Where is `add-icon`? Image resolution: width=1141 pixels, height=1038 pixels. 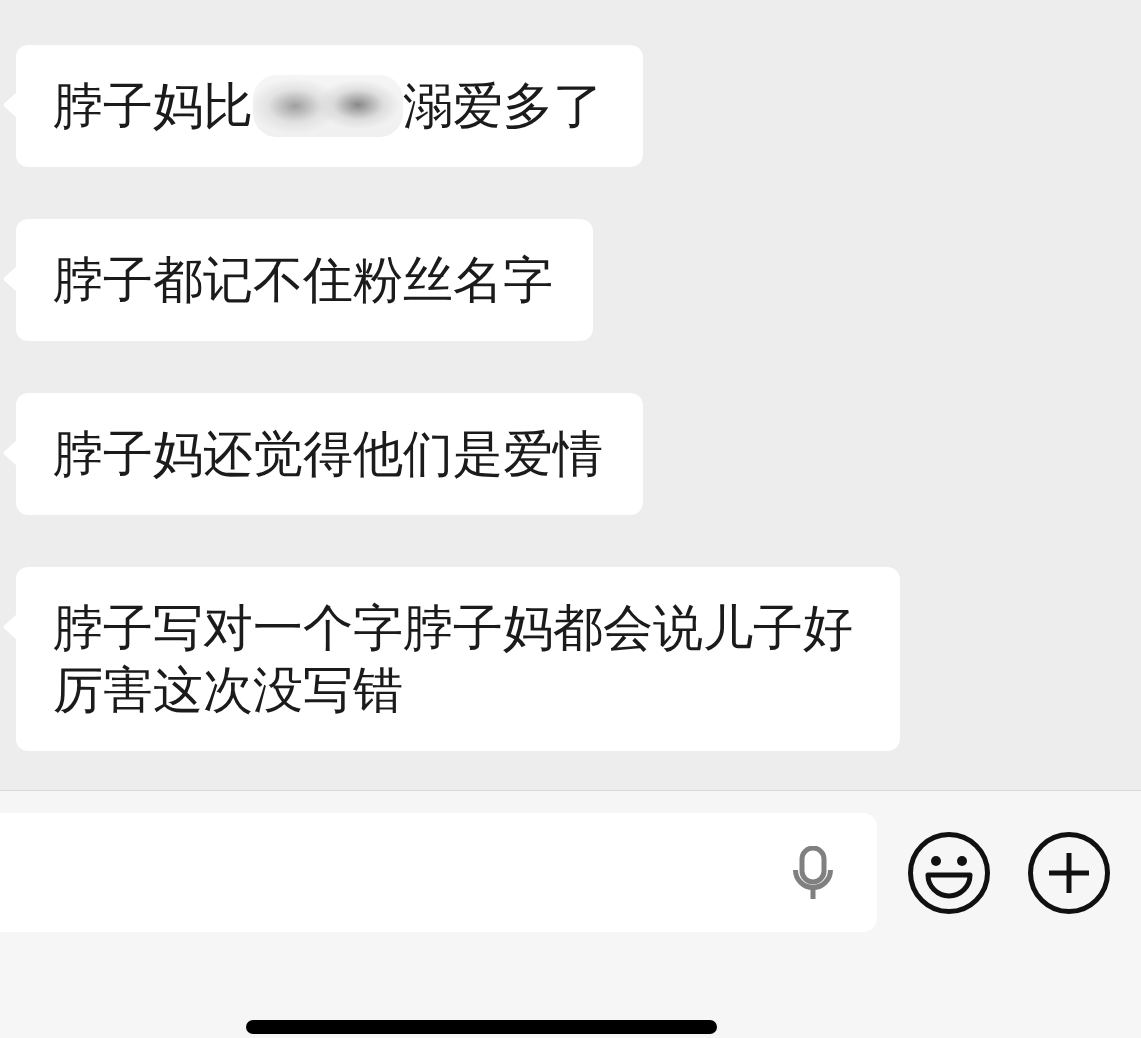
add-icon is located at coordinates (1069, 872).